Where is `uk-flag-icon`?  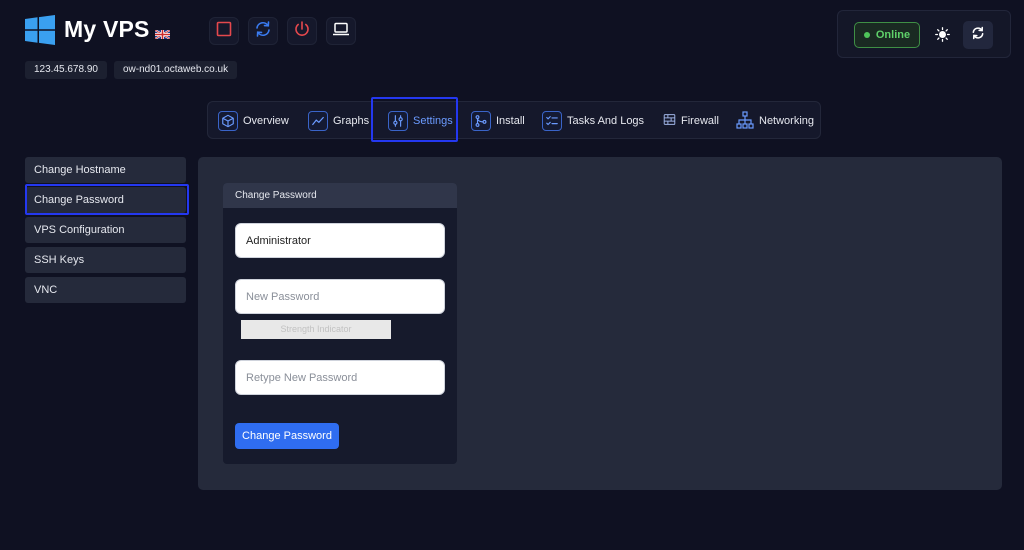 uk-flag-icon is located at coordinates (162, 33).